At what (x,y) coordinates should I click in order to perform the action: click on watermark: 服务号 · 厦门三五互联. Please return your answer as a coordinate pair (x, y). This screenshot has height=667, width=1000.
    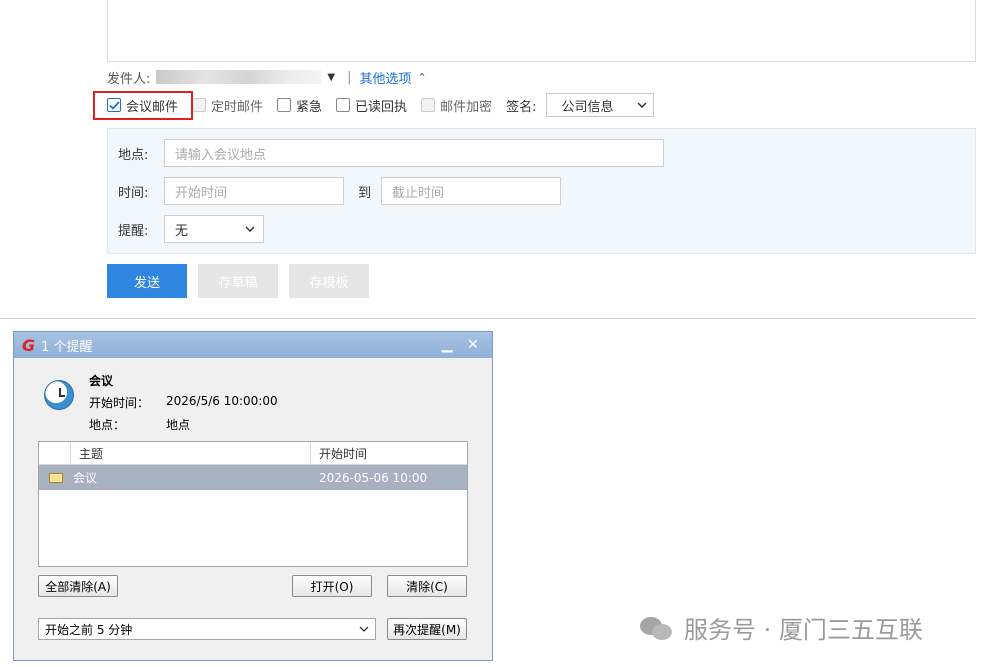
    Looking at the image, I should click on (781, 627).